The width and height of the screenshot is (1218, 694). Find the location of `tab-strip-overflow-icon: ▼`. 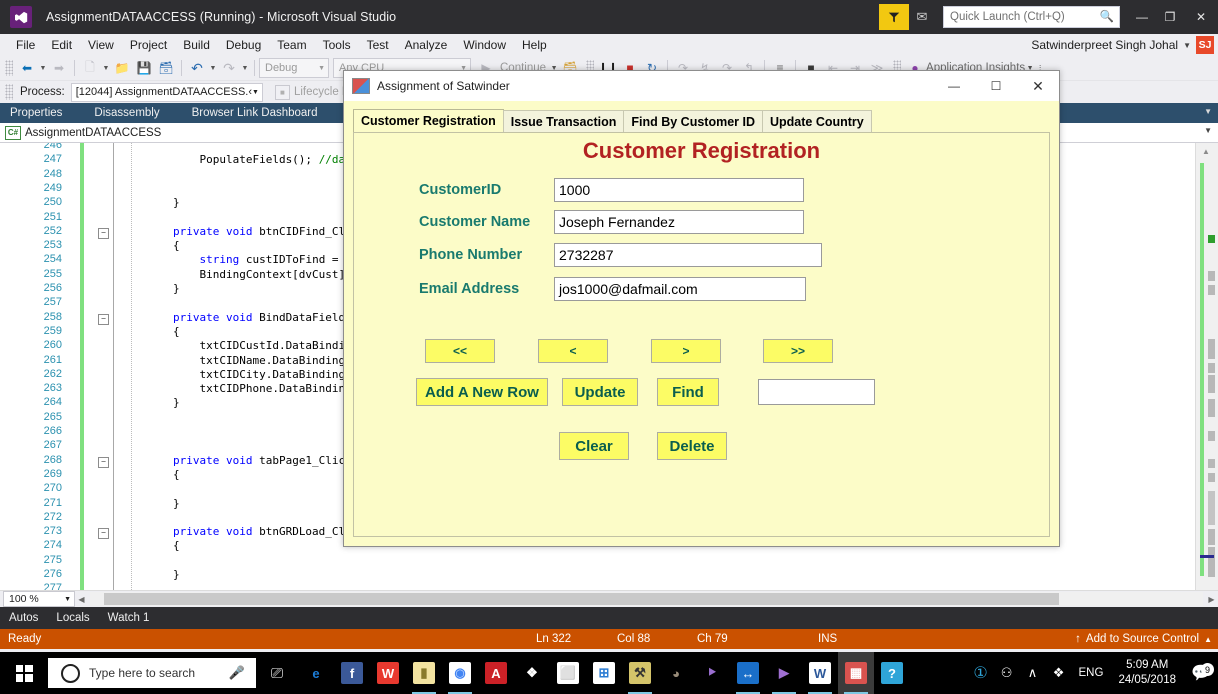

tab-strip-overflow-icon: ▼ is located at coordinates (1208, 111).